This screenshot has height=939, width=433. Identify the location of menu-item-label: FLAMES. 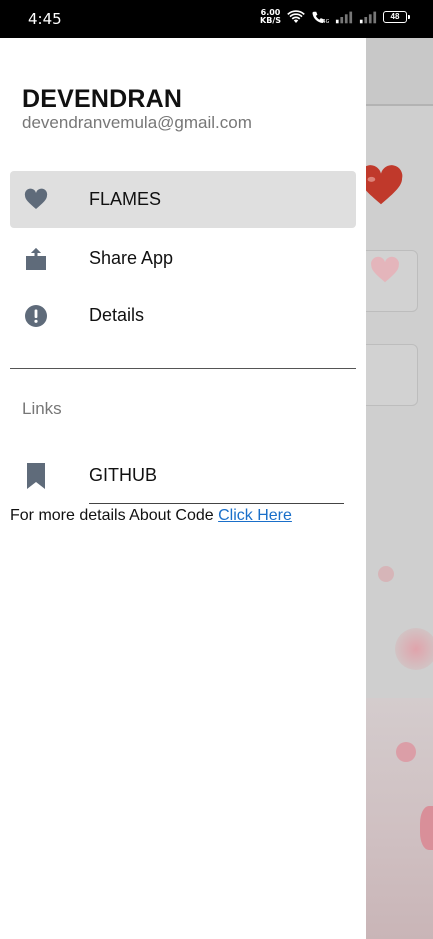
(125, 199).